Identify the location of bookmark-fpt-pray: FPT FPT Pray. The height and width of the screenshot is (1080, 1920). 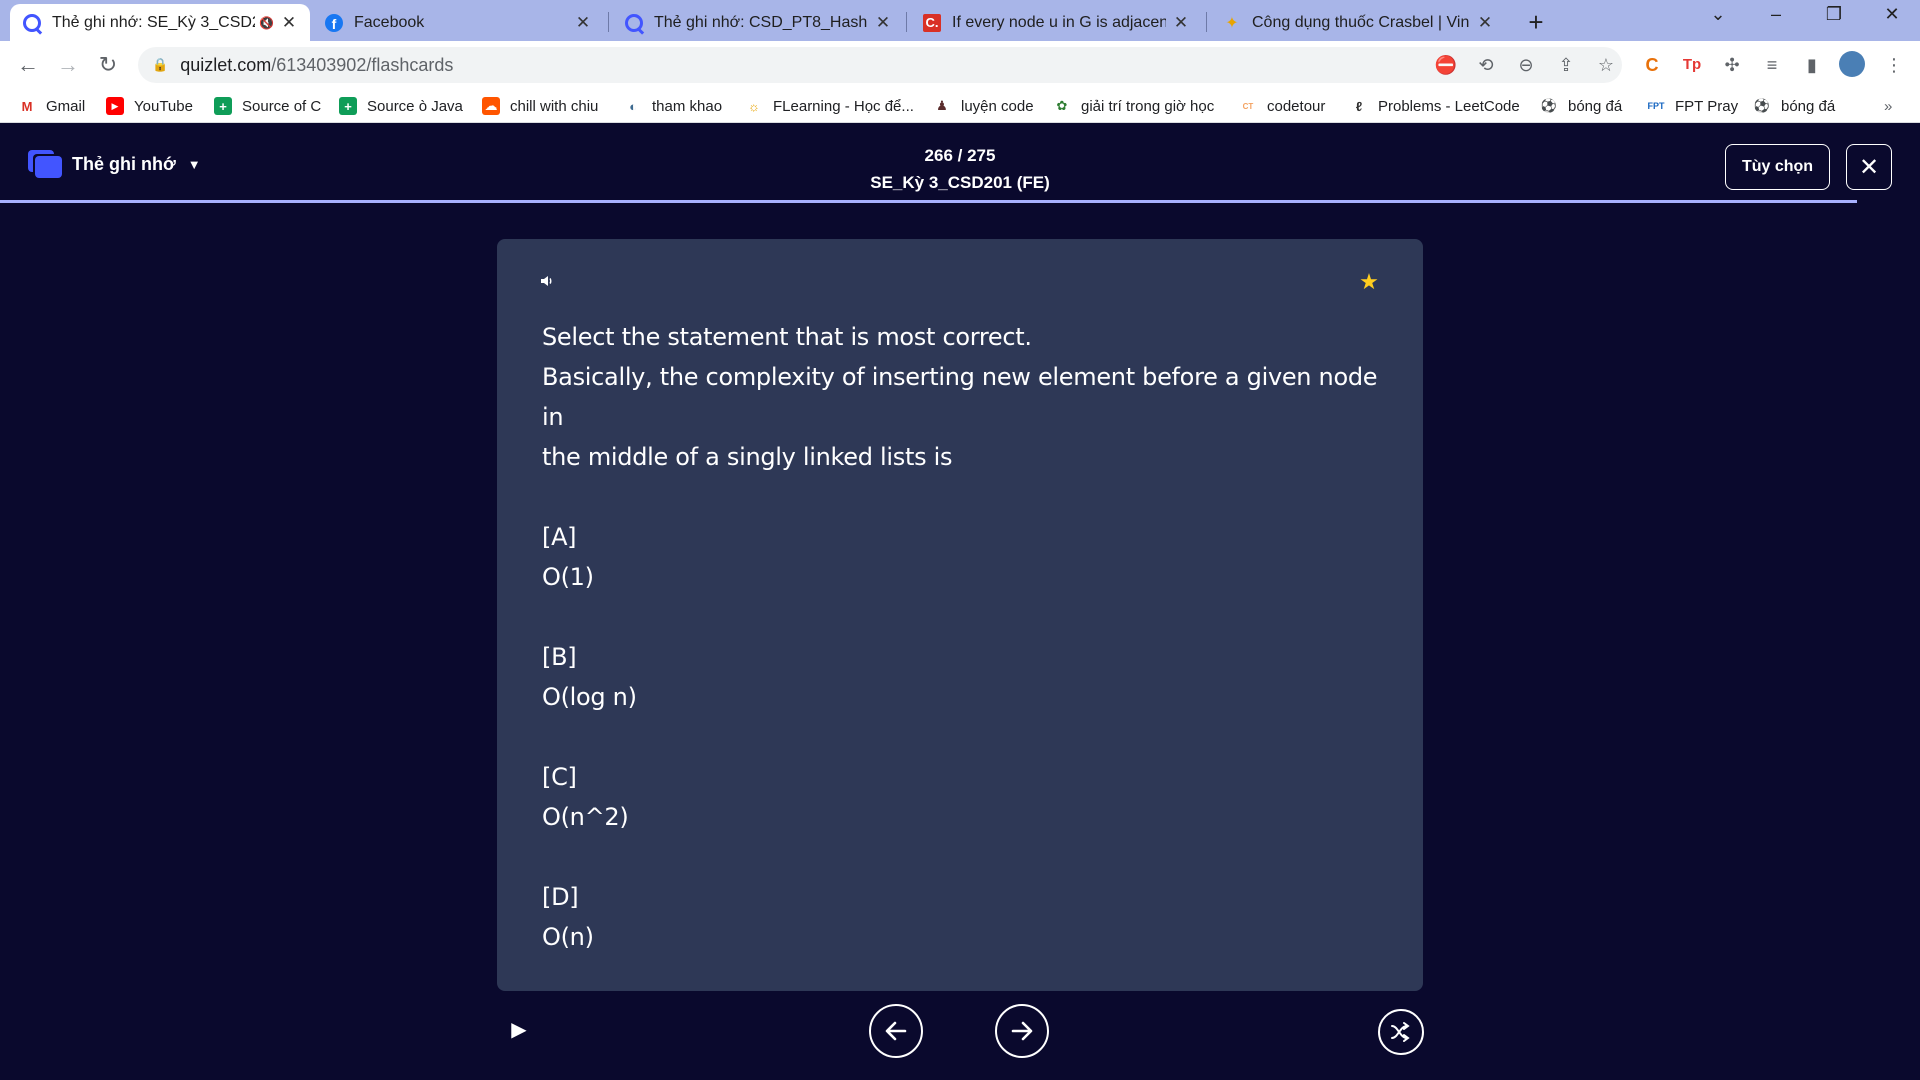
(1693, 106).